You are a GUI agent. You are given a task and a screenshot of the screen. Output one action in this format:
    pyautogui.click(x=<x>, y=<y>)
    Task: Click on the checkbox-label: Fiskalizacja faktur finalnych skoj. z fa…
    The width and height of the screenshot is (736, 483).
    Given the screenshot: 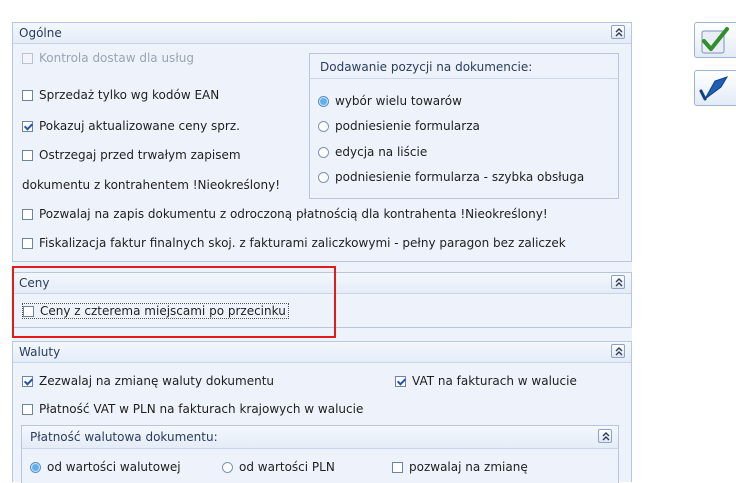 What is the action you would take?
    pyautogui.click(x=302, y=243)
    